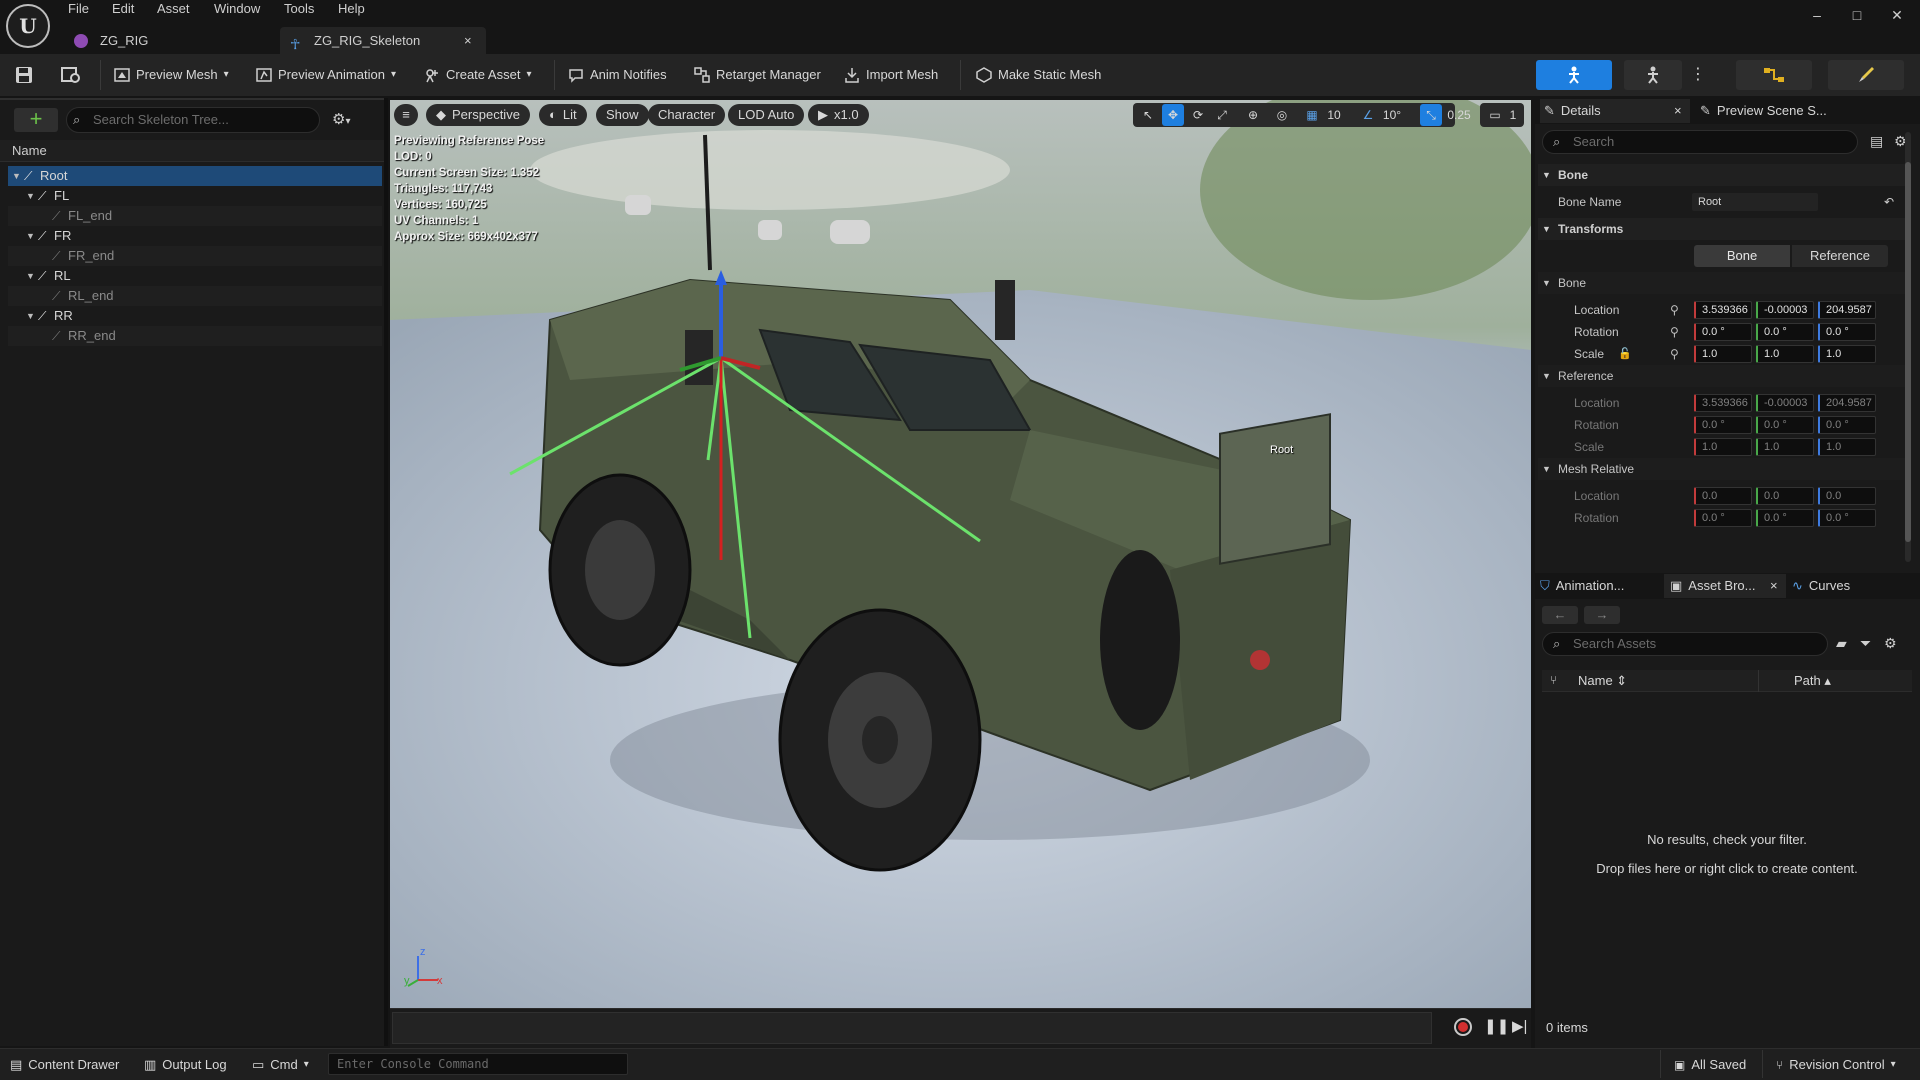  What do you see at coordinates (1889, 202) in the screenshot?
I see `reset-arrow-icon: ↶` at bounding box center [1889, 202].